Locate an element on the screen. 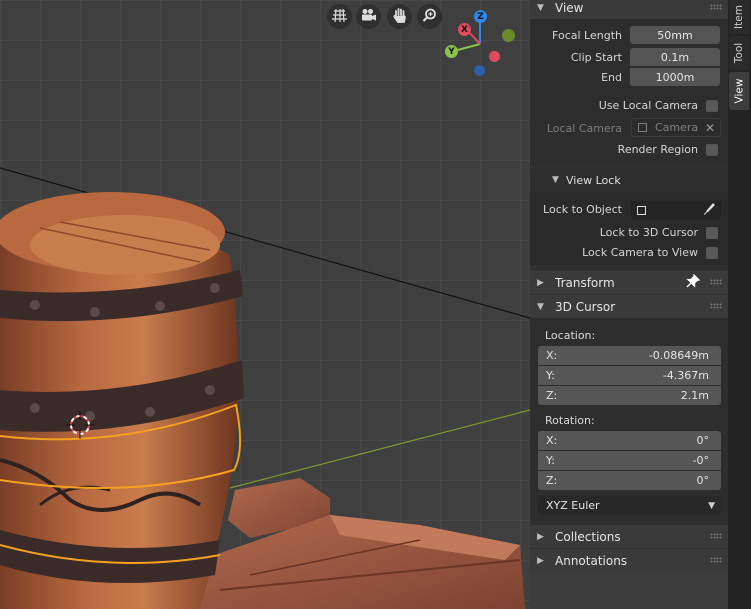  location-z-field: Z: 2.1m is located at coordinates (629, 395).